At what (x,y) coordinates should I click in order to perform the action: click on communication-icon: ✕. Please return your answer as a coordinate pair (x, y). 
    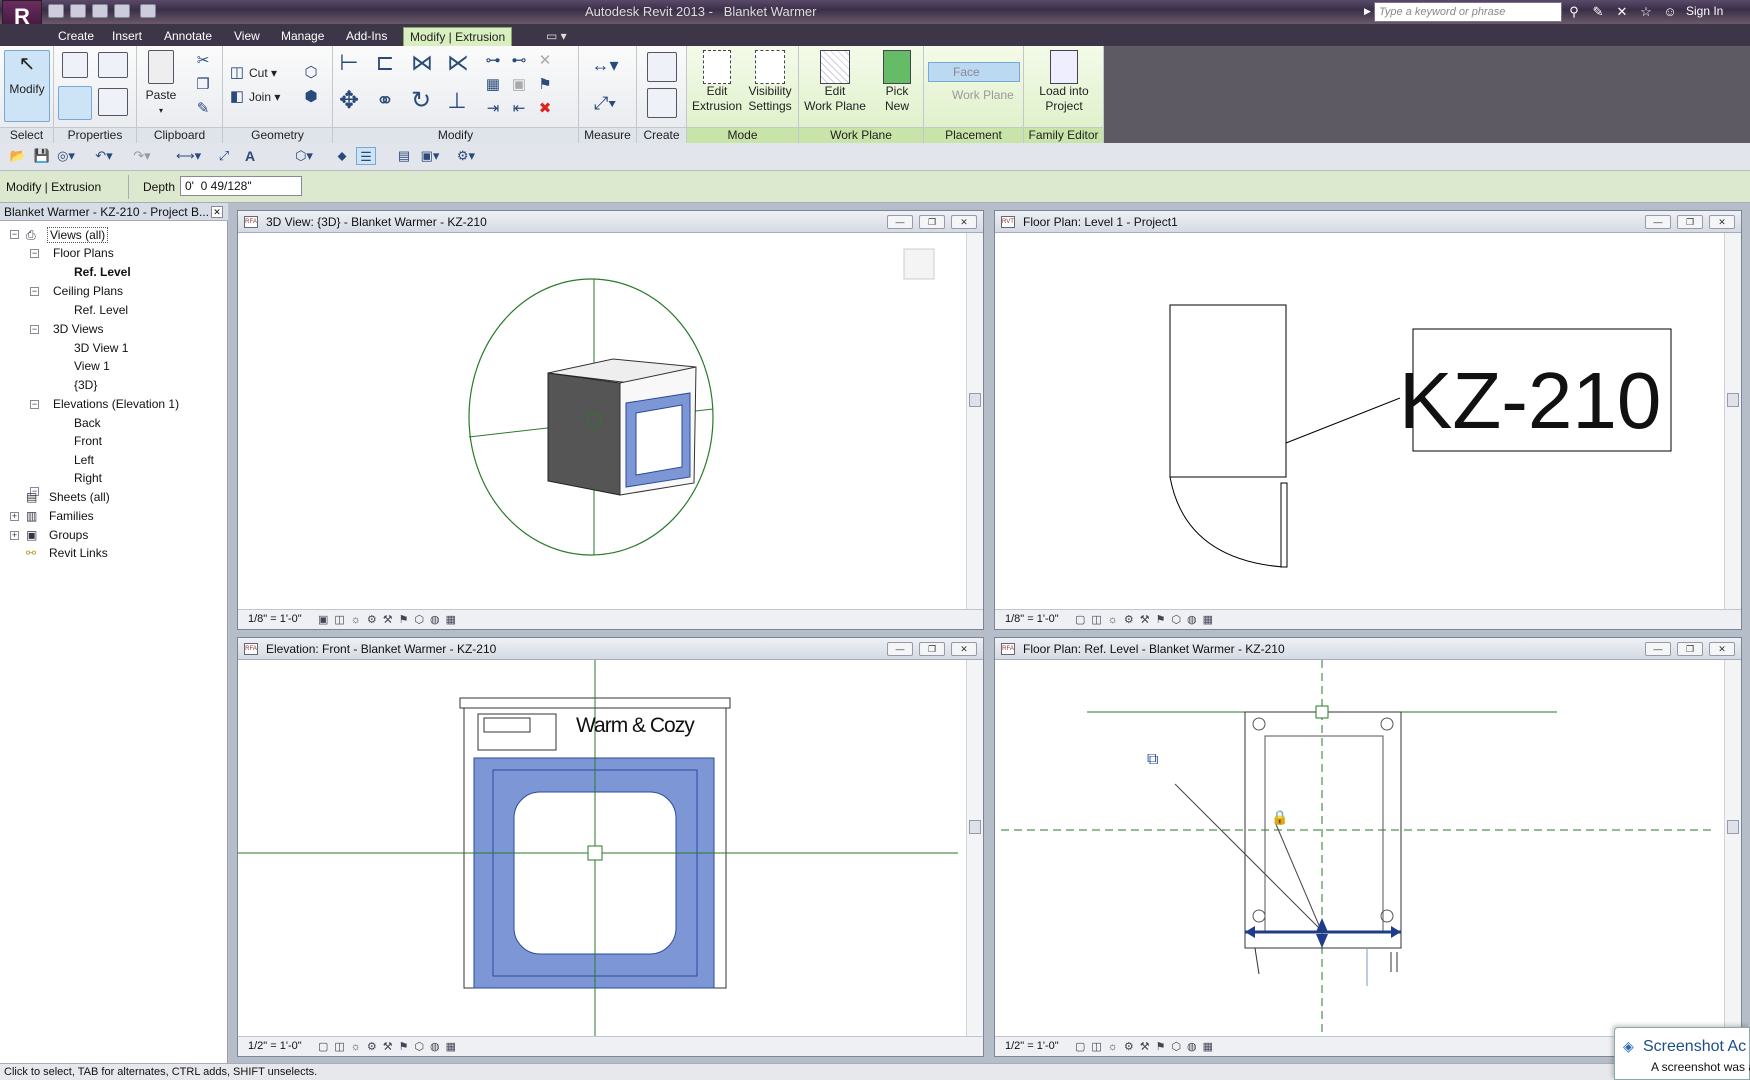
    Looking at the image, I should click on (1622, 12).